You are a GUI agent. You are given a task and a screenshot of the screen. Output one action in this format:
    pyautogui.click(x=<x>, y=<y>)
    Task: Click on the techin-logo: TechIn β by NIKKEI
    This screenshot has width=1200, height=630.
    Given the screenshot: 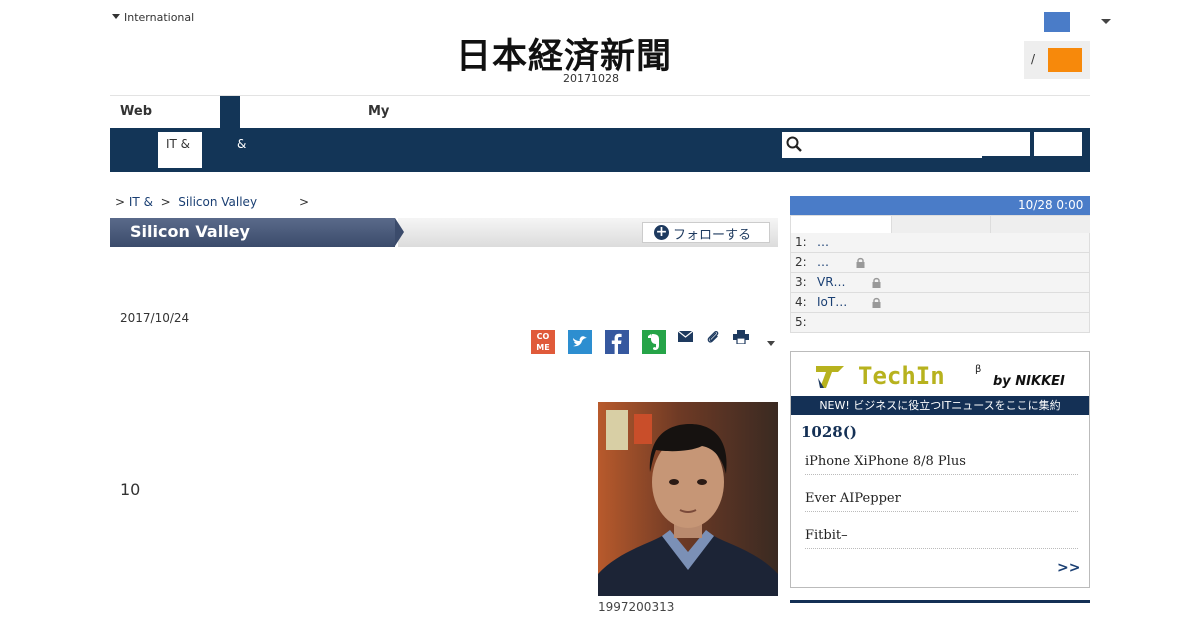 What is the action you would take?
    pyautogui.click(x=942, y=375)
    